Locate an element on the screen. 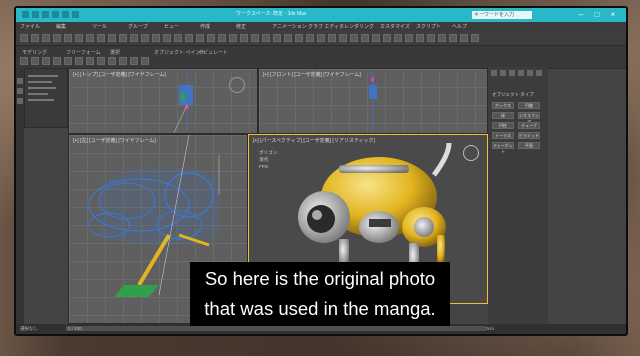  menu-item: ヘルプ is located at coordinates (459, 26).